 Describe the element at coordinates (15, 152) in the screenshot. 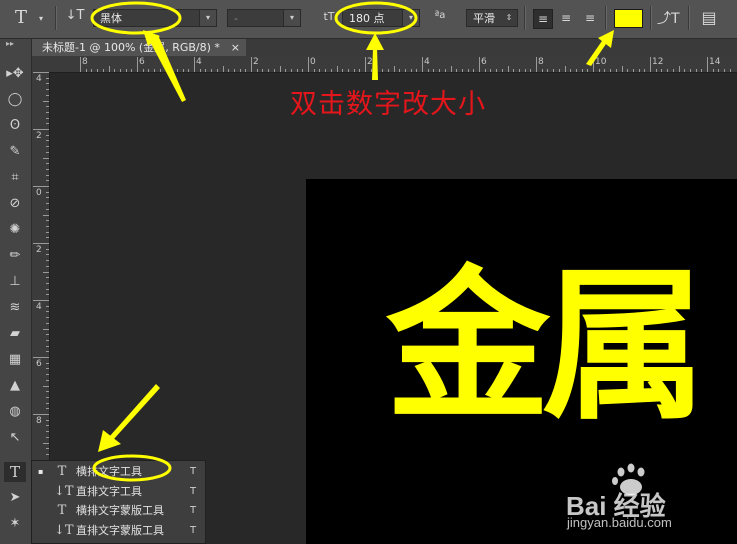

I see `quick-select-tool-icon: ✎` at that location.